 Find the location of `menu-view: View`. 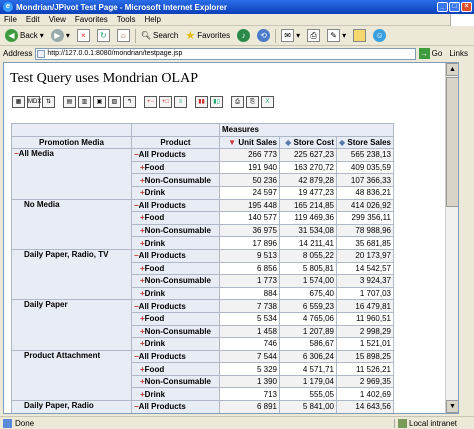

menu-view: View is located at coordinates (57, 19).